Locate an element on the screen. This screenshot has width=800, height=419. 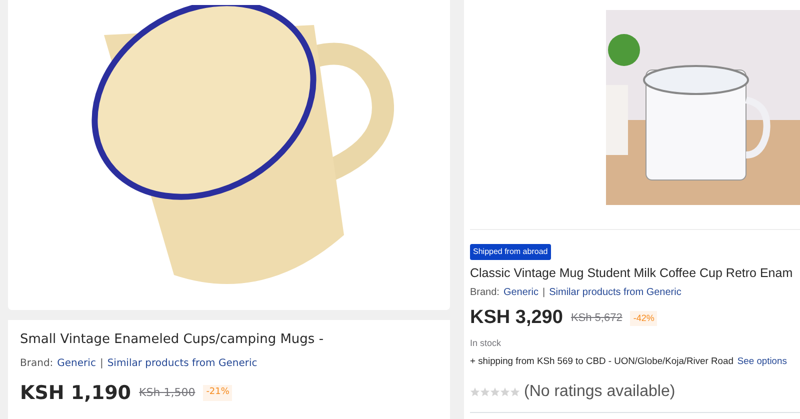
price: KSH 3,290 is located at coordinates (516, 318).